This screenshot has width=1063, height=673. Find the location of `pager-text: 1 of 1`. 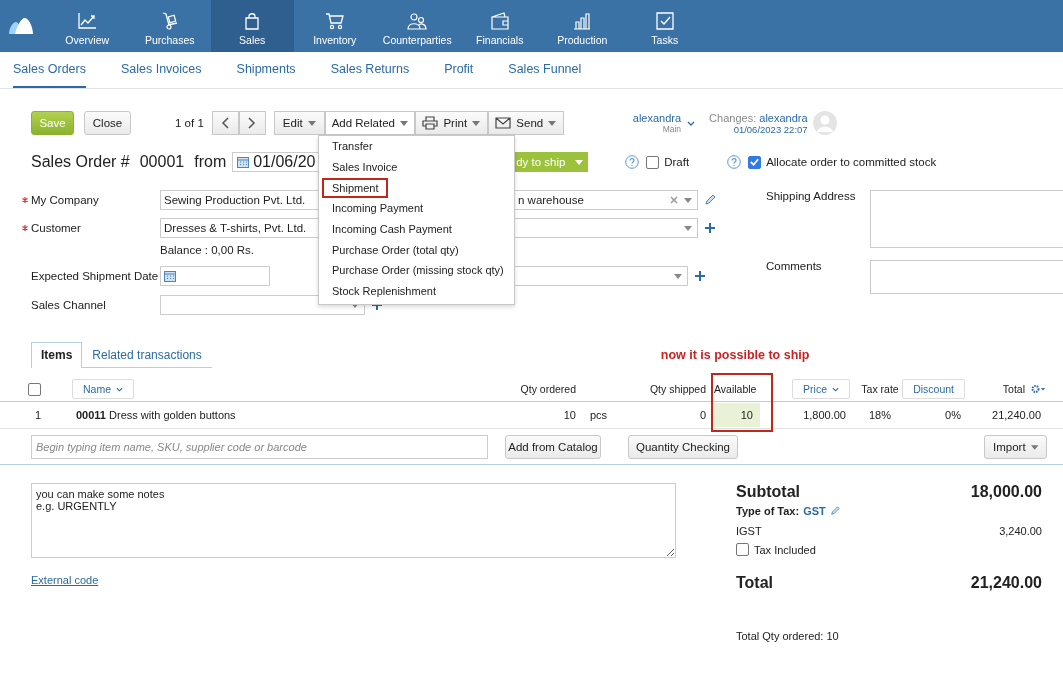

pager-text: 1 of 1 is located at coordinates (189, 123).